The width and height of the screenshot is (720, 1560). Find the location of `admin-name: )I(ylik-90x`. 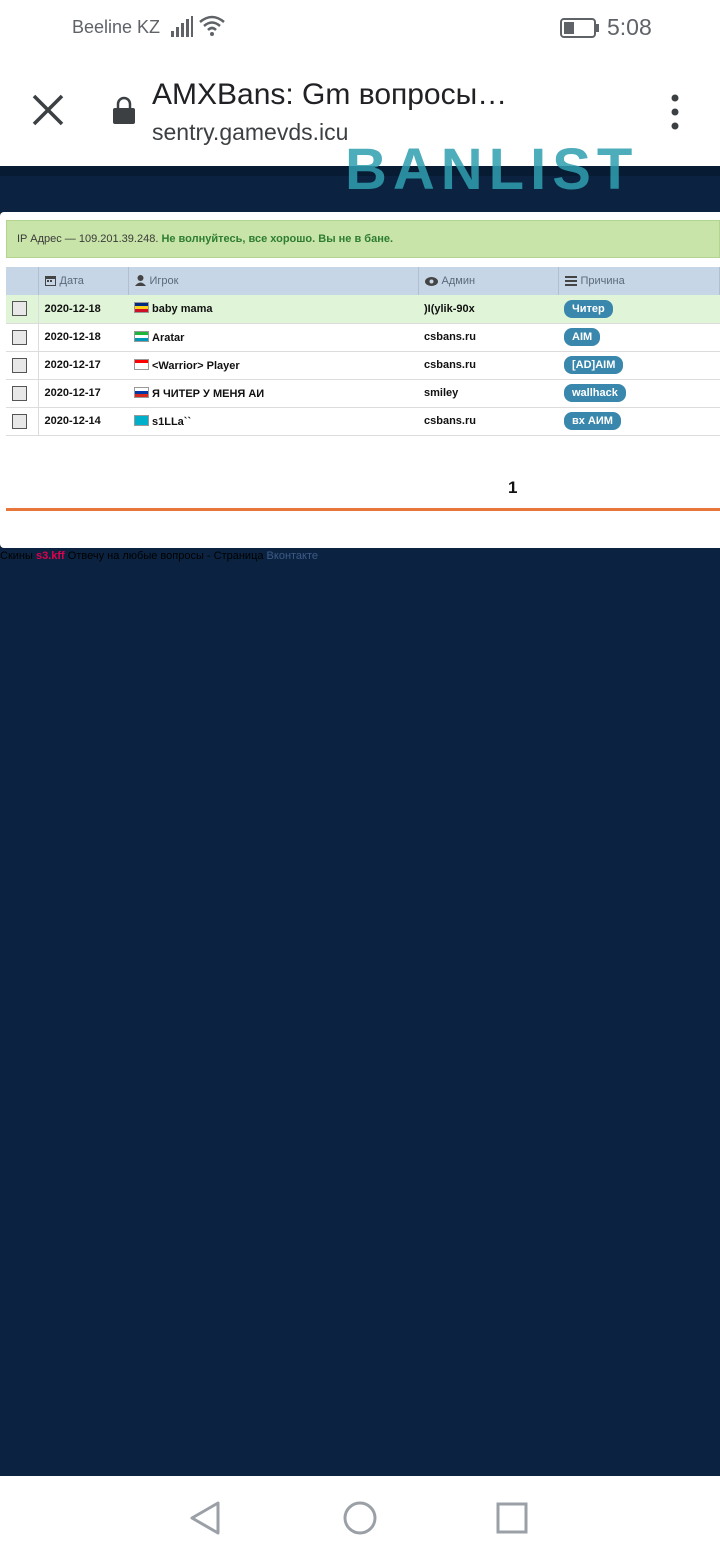

admin-name: )I(ylik-90x is located at coordinates (488, 309).